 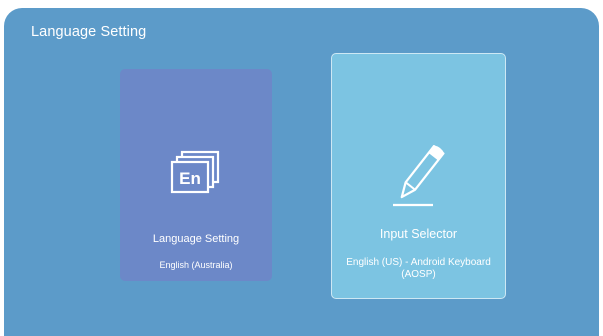 What do you see at coordinates (190, 178) in the screenshot?
I see `language-icon-text: En` at bounding box center [190, 178].